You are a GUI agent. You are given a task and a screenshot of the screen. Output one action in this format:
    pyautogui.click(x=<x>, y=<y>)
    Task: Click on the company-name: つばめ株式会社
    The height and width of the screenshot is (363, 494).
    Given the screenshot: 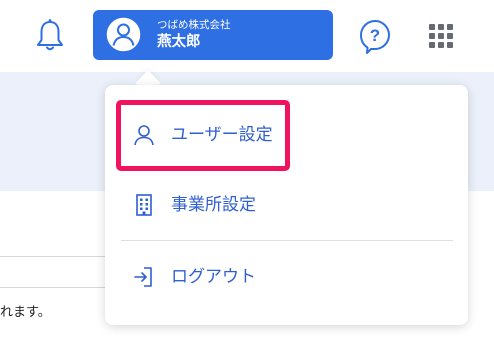 What is the action you would take?
    pyautogui.click(x=194, y=25)
    